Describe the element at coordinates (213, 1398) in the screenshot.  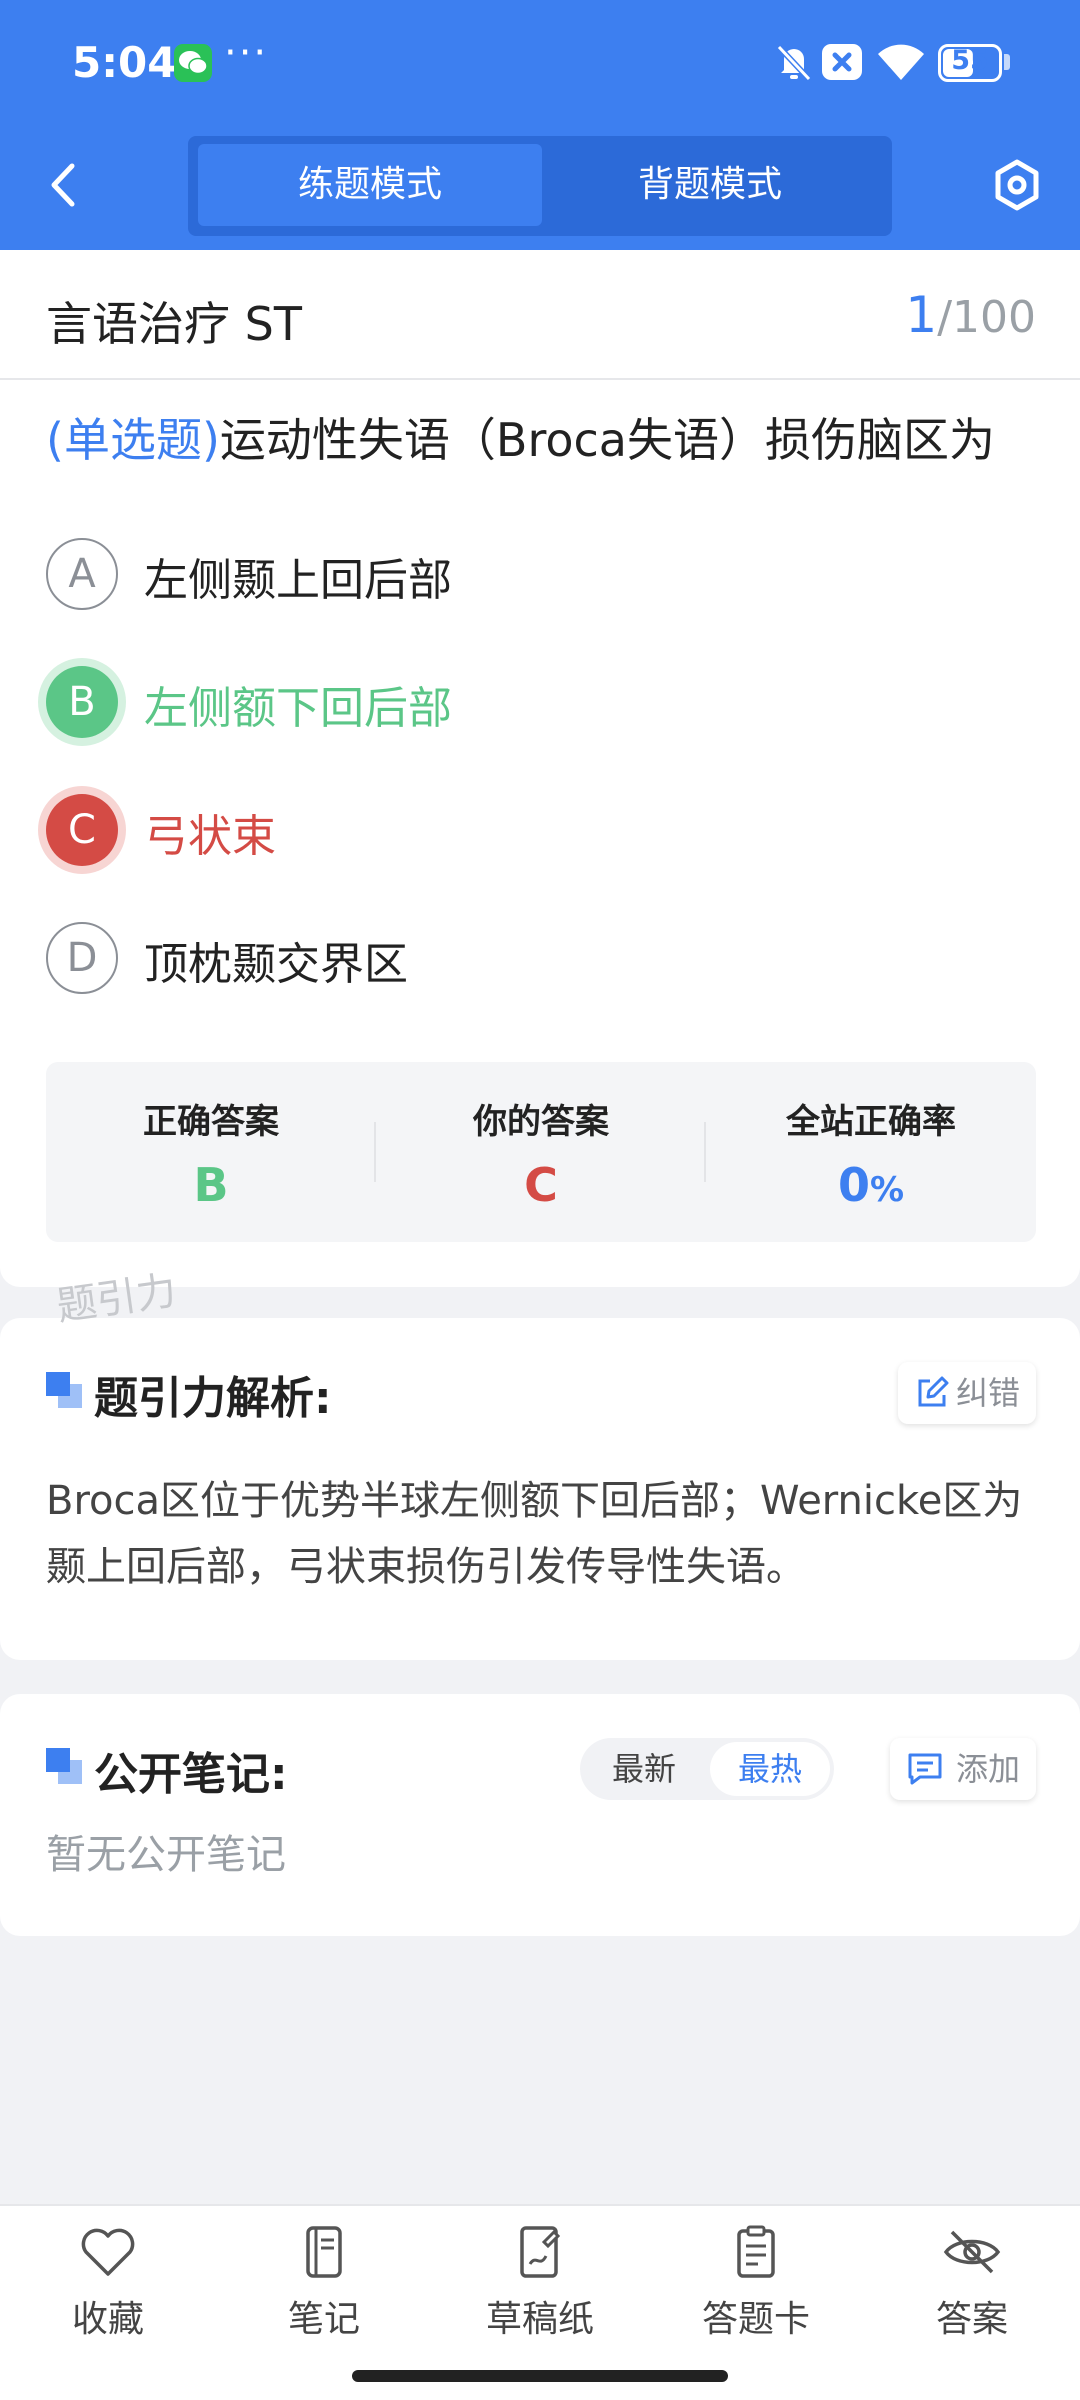
I see `analysis-title: 题引力解析:` at that location.